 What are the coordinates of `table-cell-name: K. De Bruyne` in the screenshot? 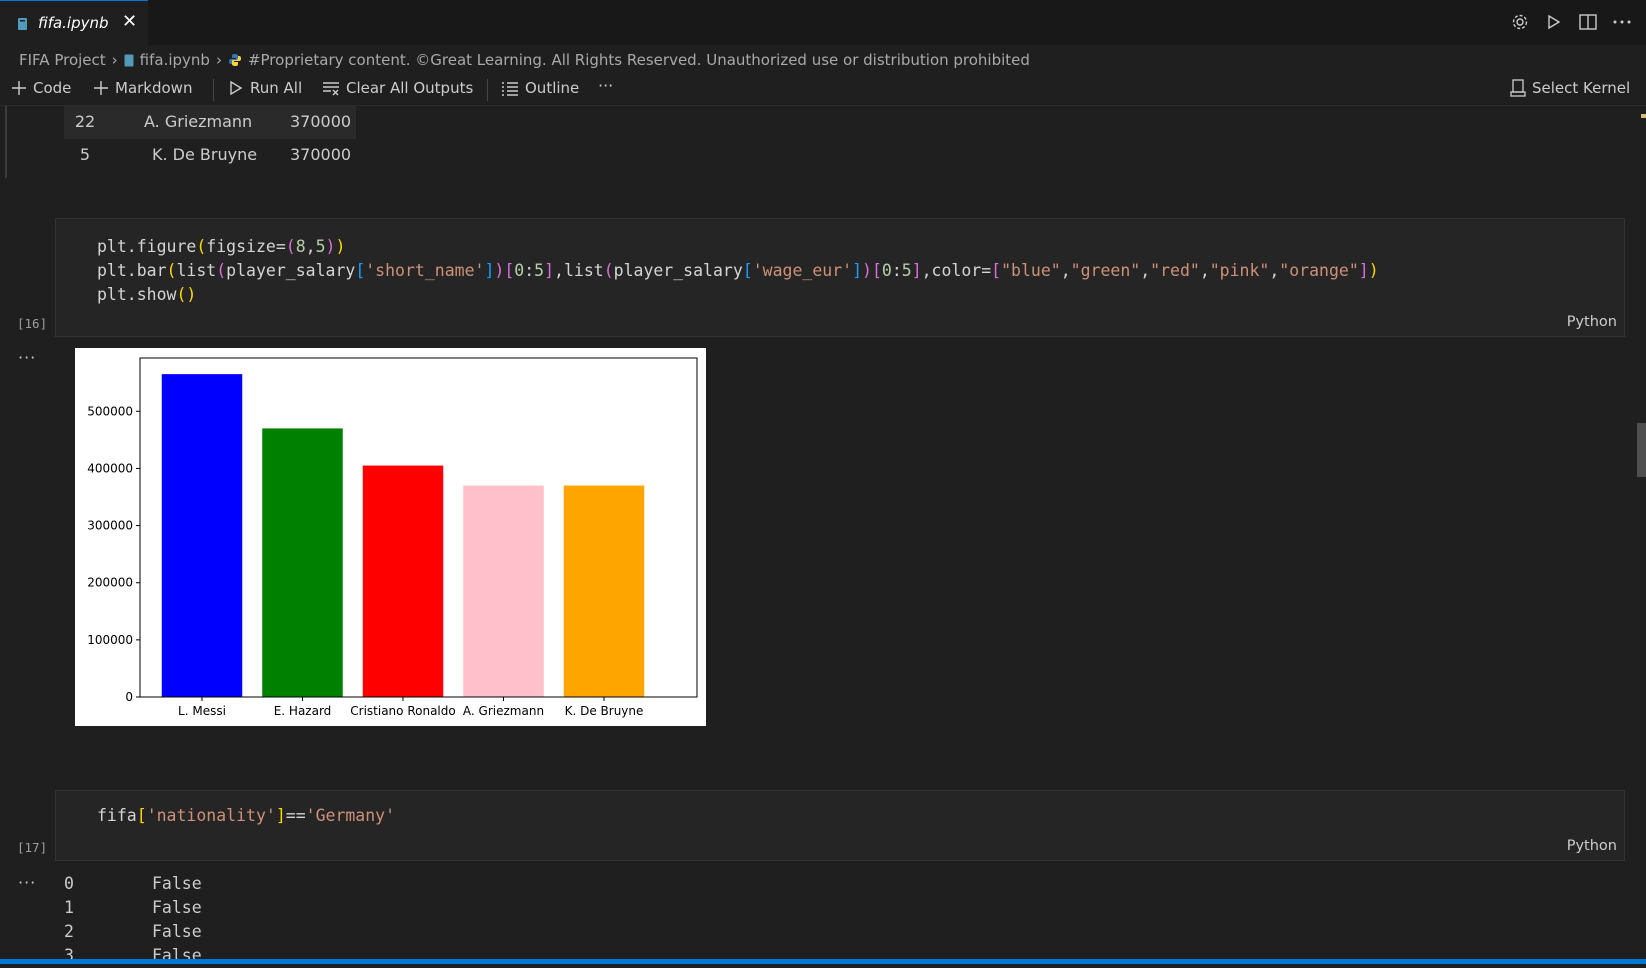 It's located at (205, 154).